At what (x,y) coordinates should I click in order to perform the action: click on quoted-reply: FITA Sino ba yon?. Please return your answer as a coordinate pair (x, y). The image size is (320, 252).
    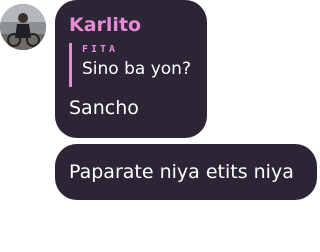
    Looking at the image, I should click on (130, 65).